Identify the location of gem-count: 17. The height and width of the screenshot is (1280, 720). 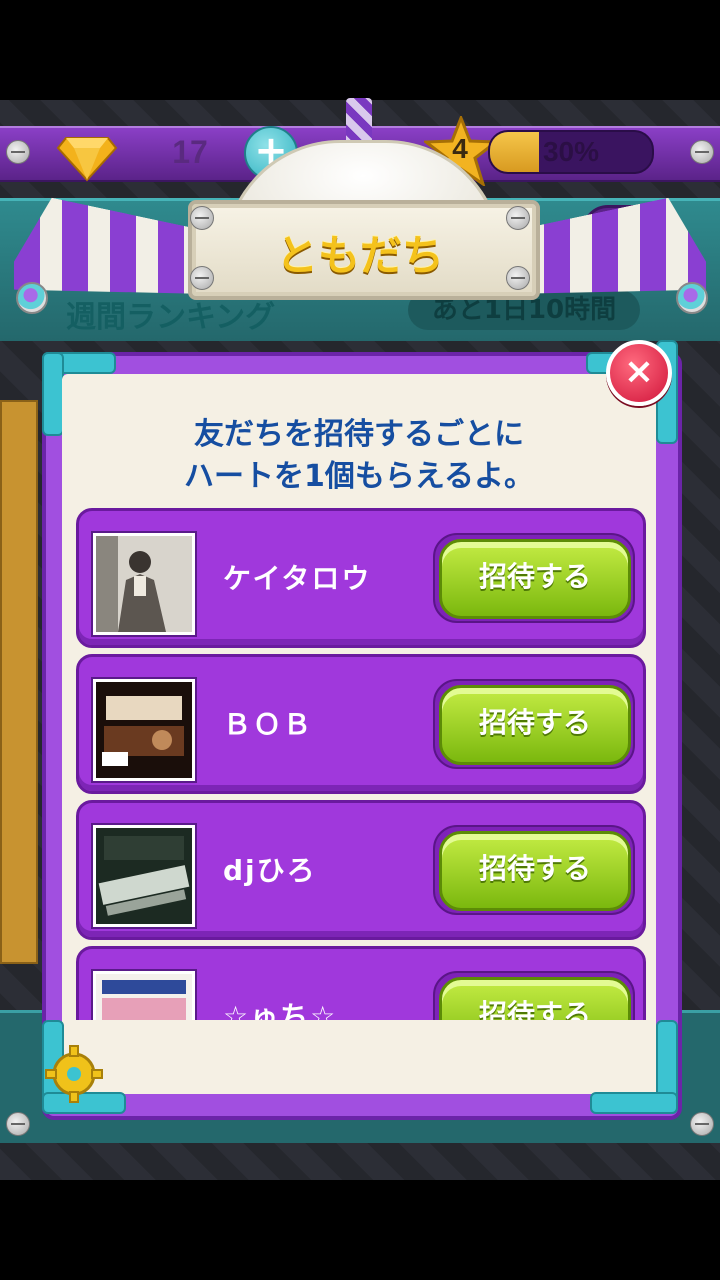
(190, 152).